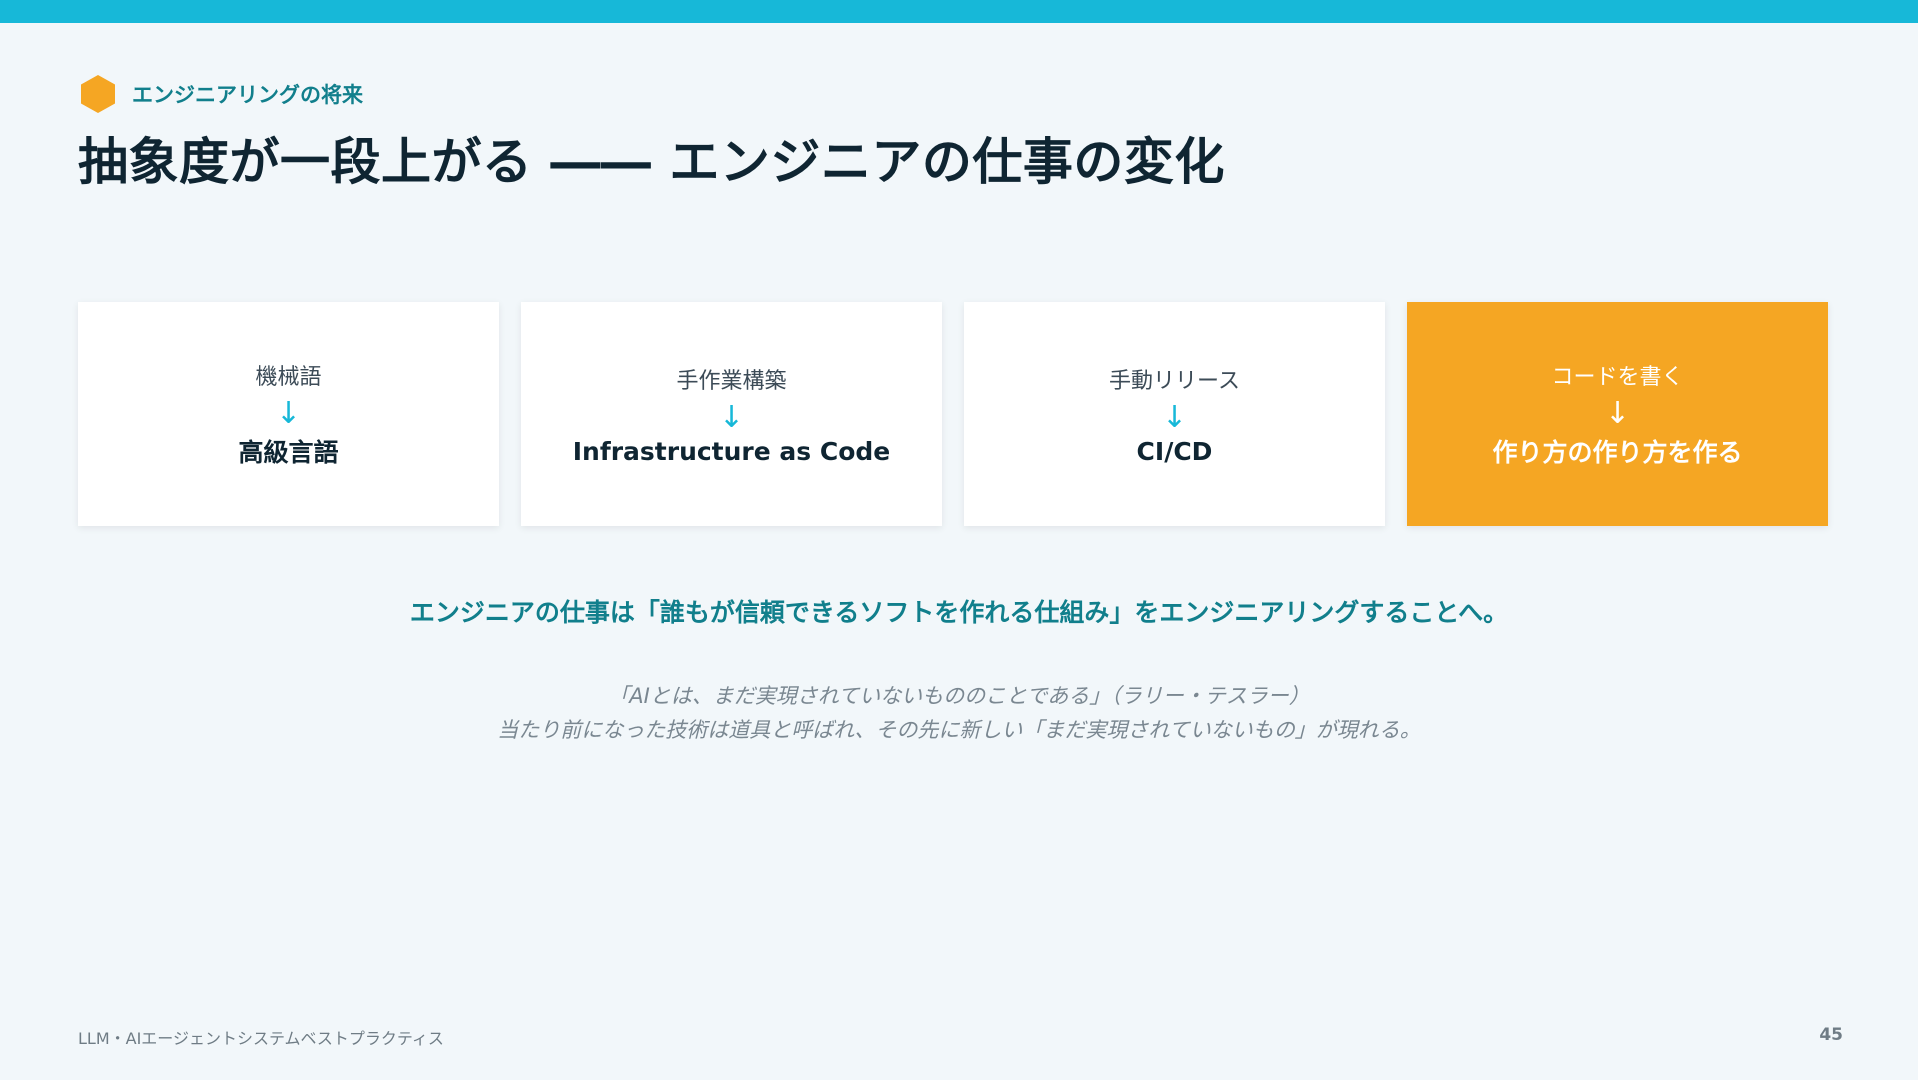 The image size is (1918, 1080). Describe the element at coordinates (1617, 377) in the screenshot. I see `card-from-label: コードを書く` at that location.